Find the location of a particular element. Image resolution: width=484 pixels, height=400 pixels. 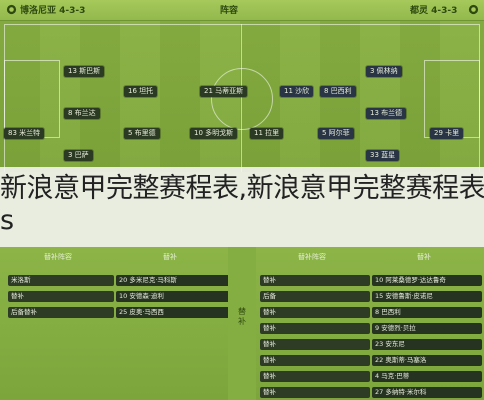

bench-chip: 22 奥斯蒂·马塞洛 is located at coordinates (427, 360).